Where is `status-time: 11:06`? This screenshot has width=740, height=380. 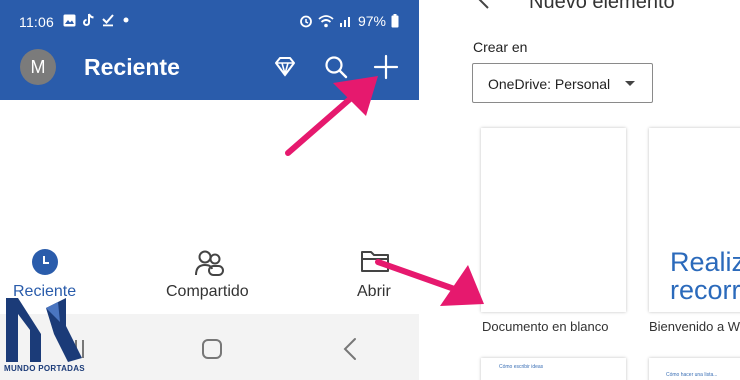 status-time: 11:06 is located at coordinates (36, 22).